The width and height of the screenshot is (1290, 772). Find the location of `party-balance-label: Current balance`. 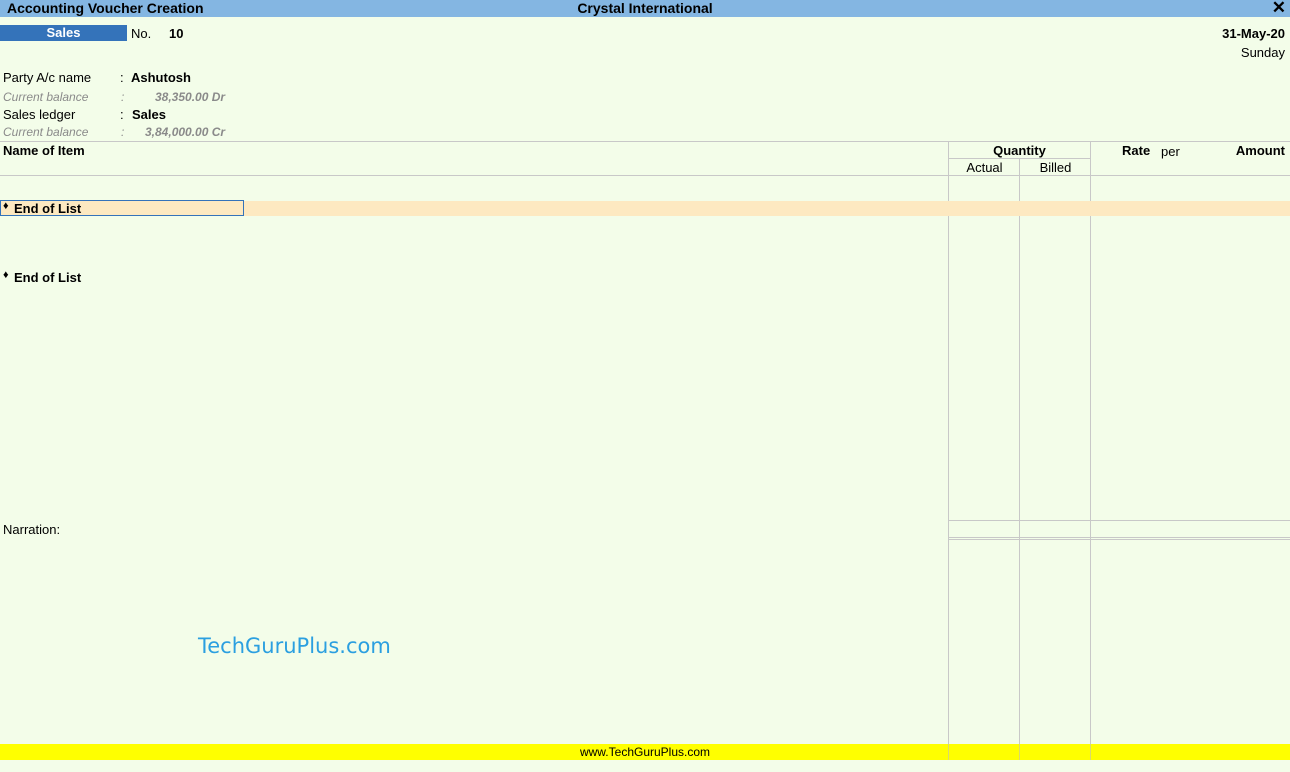

party-balance-label: Current balance is located at coordinates (46, 97).